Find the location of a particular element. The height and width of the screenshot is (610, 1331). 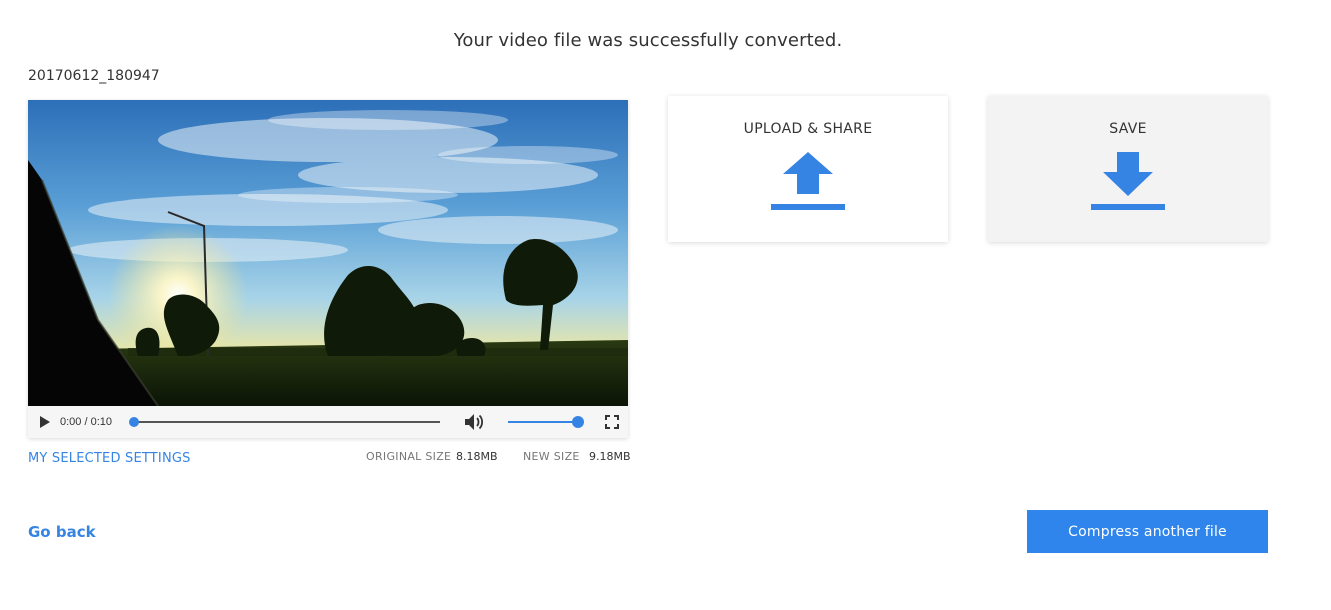

fullscreen-icon is located at coordinates (612, 422).